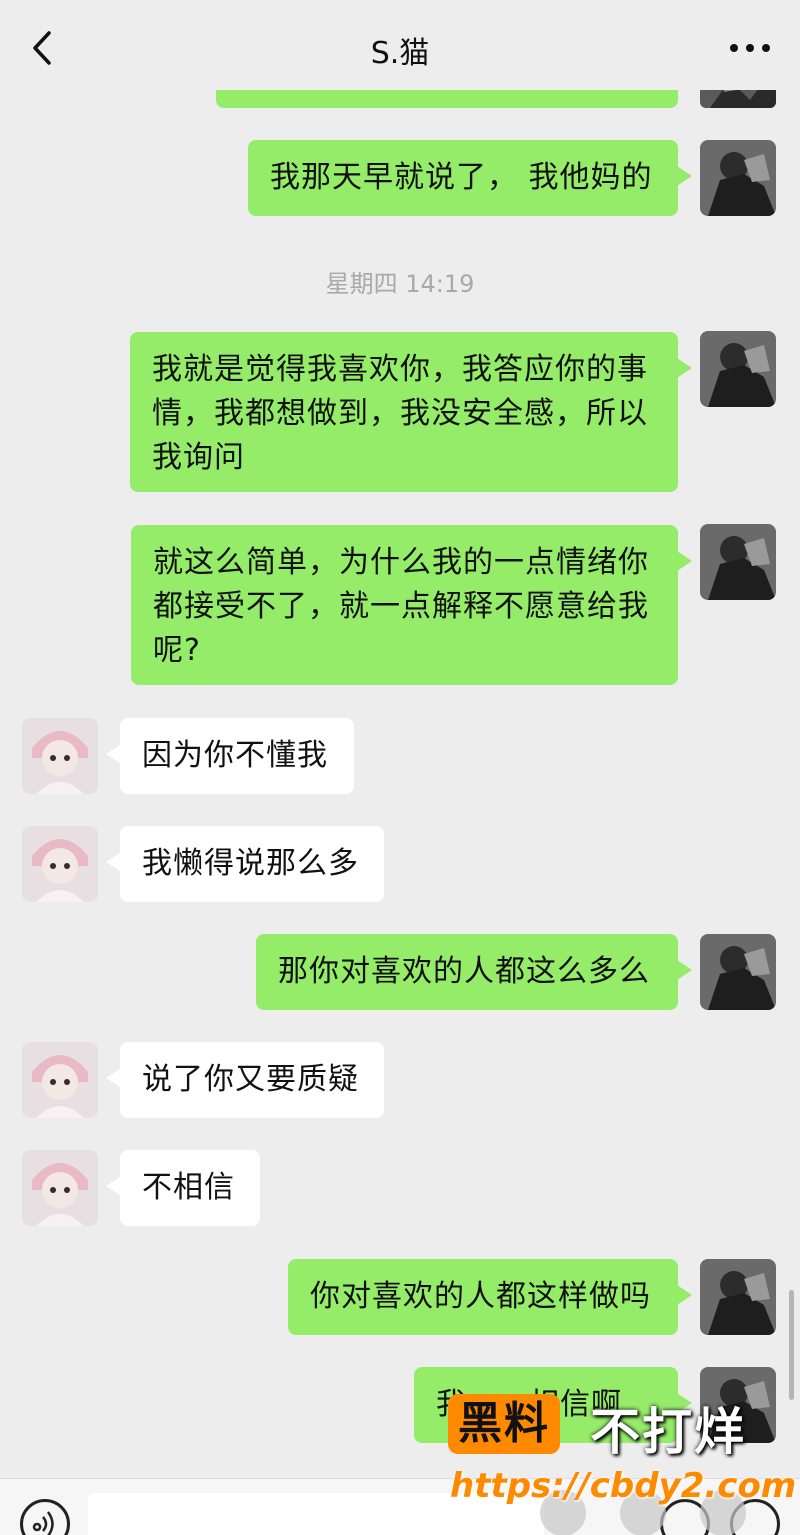 The width and height of the screenshot is (800, 1535). I want to click on message-bubble-received: 因为你不懂我, so click(230, 756).